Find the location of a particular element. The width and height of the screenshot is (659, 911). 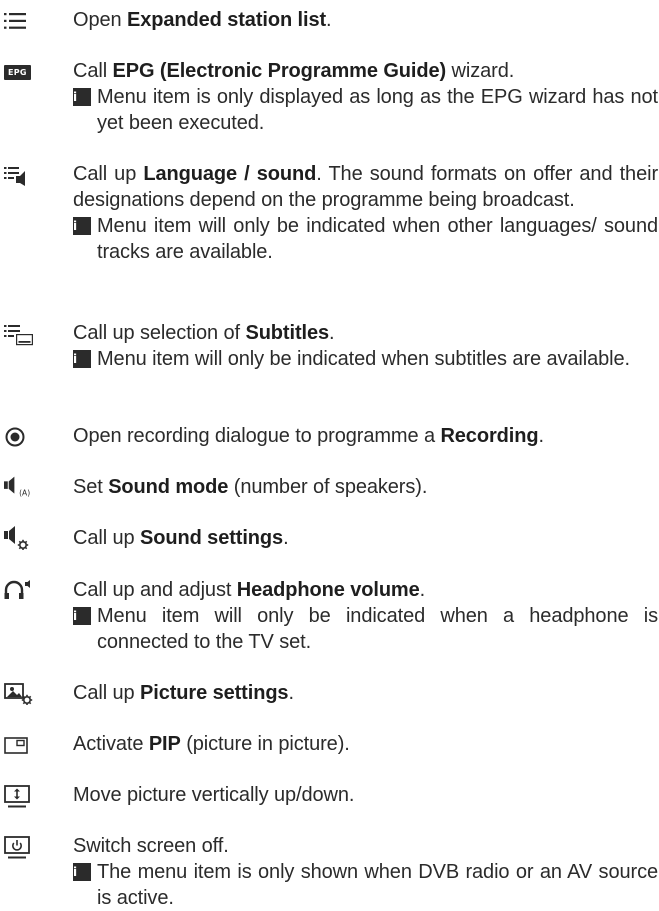

item-text: Activate PIP (picture in picture). is located at coordinates (211, 744).